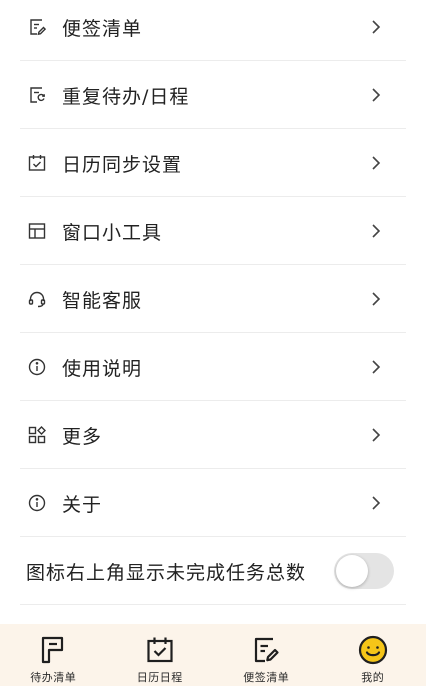 This screenshot has height=686, width=426. I want to click on menu-item-label: 智能客服, so click(102, 300).